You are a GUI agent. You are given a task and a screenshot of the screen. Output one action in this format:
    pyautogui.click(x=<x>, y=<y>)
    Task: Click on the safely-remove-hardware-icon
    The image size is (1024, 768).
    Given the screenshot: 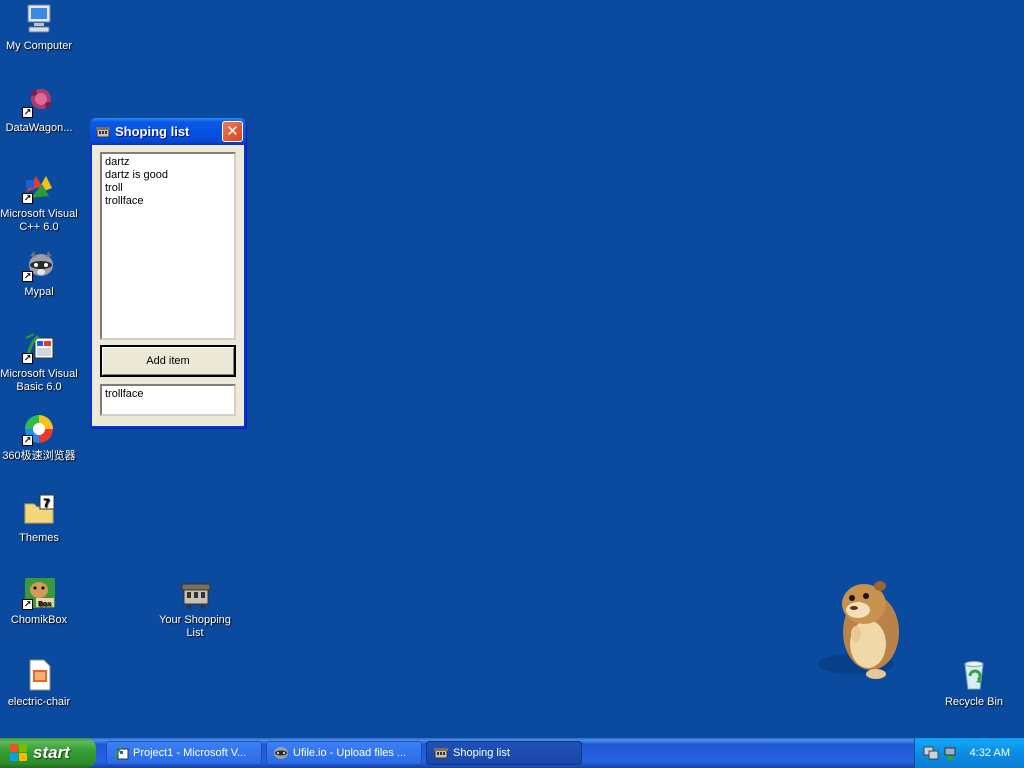 What is the action you would take?
    pyautogui.click(x=950, y=753)
    